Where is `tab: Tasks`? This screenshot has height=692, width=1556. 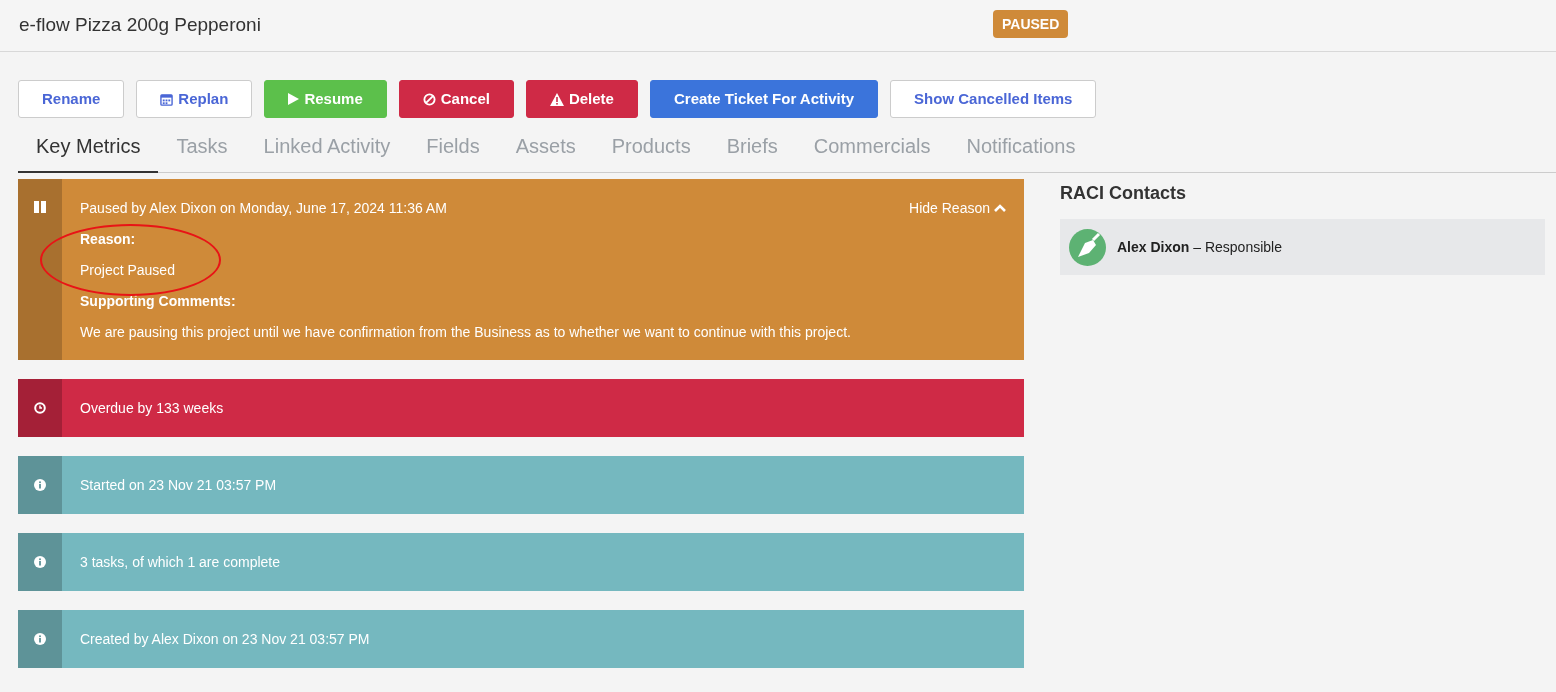 tab: Tasks is located at coordinates (202, 152).